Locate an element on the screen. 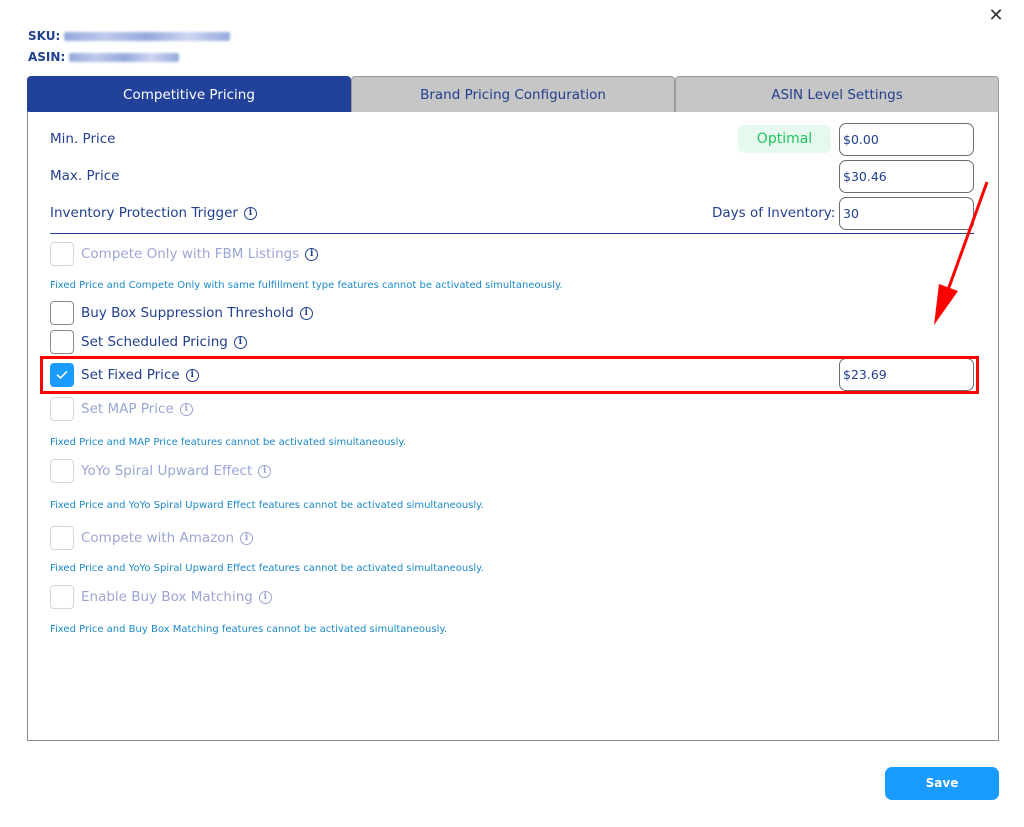 Image resolution: width=1024 pixels, height=827 pixels. save-button: Save is located at coordinates (942, 783).